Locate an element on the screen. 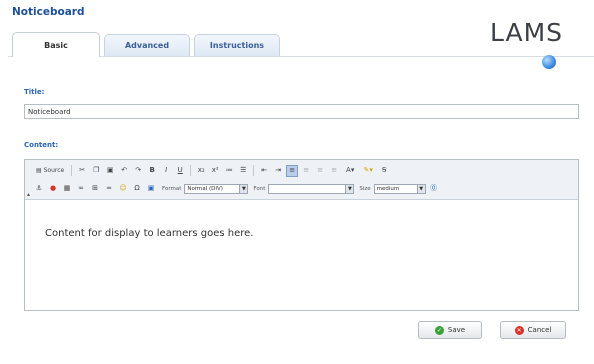 Image resolution: width=594 pixels, height=364 pixels. background-color-button: ✎▾ is located at coordinates (368, 171).